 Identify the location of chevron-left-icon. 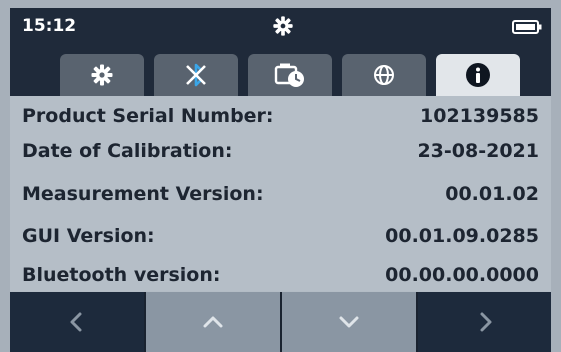
(76, 322).